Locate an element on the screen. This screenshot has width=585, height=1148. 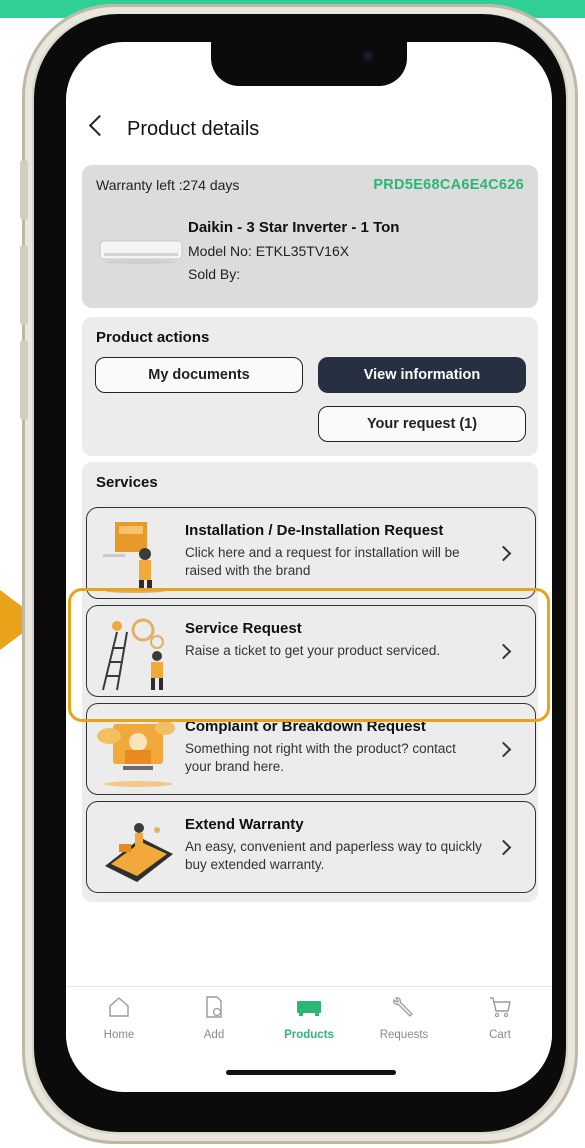
nav-item-add: Add is located at coordinates (214, 1019).